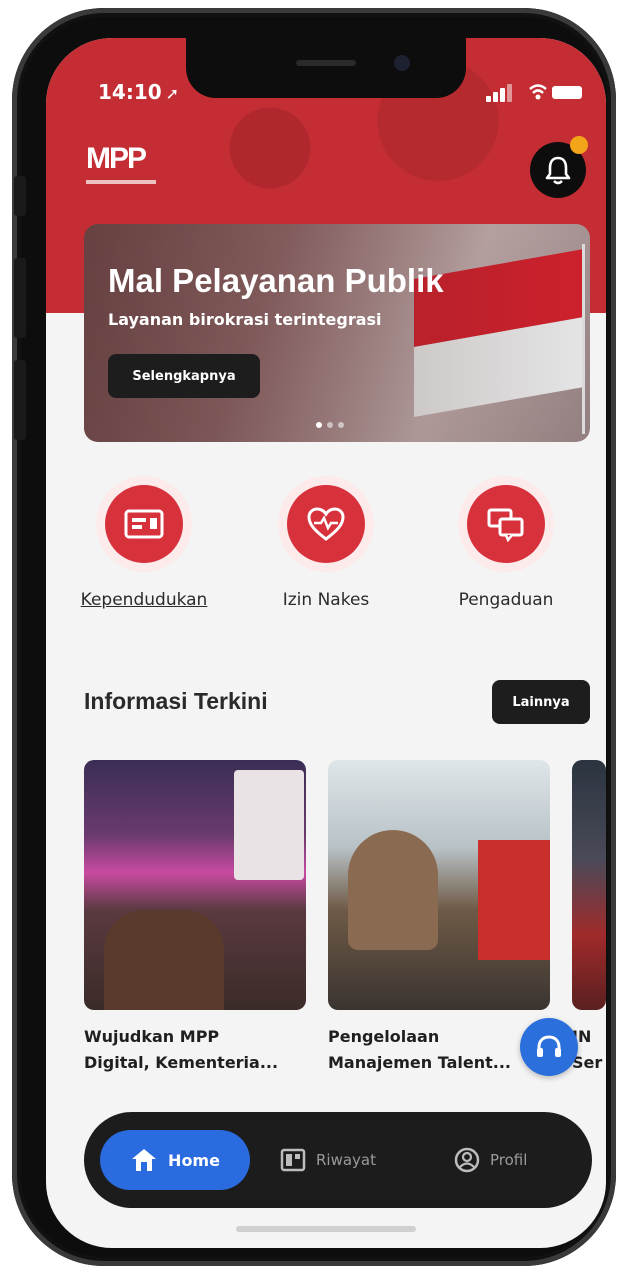 Image resolution: width=628 pixels, height=1275 pixels. I want to click on bell-icon, so click(558, 170).